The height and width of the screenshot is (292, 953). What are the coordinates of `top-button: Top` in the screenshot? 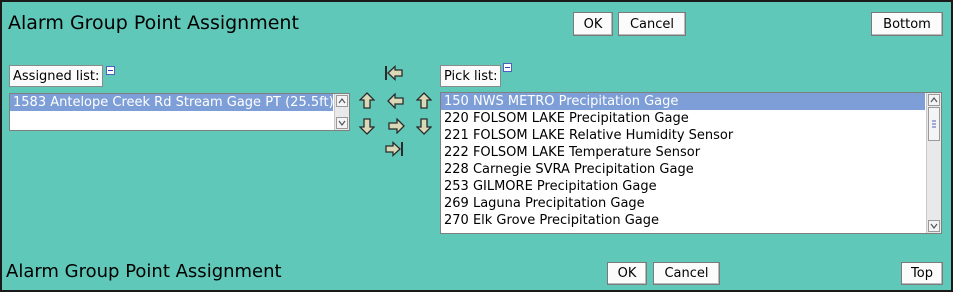 It's located at (922, 273).